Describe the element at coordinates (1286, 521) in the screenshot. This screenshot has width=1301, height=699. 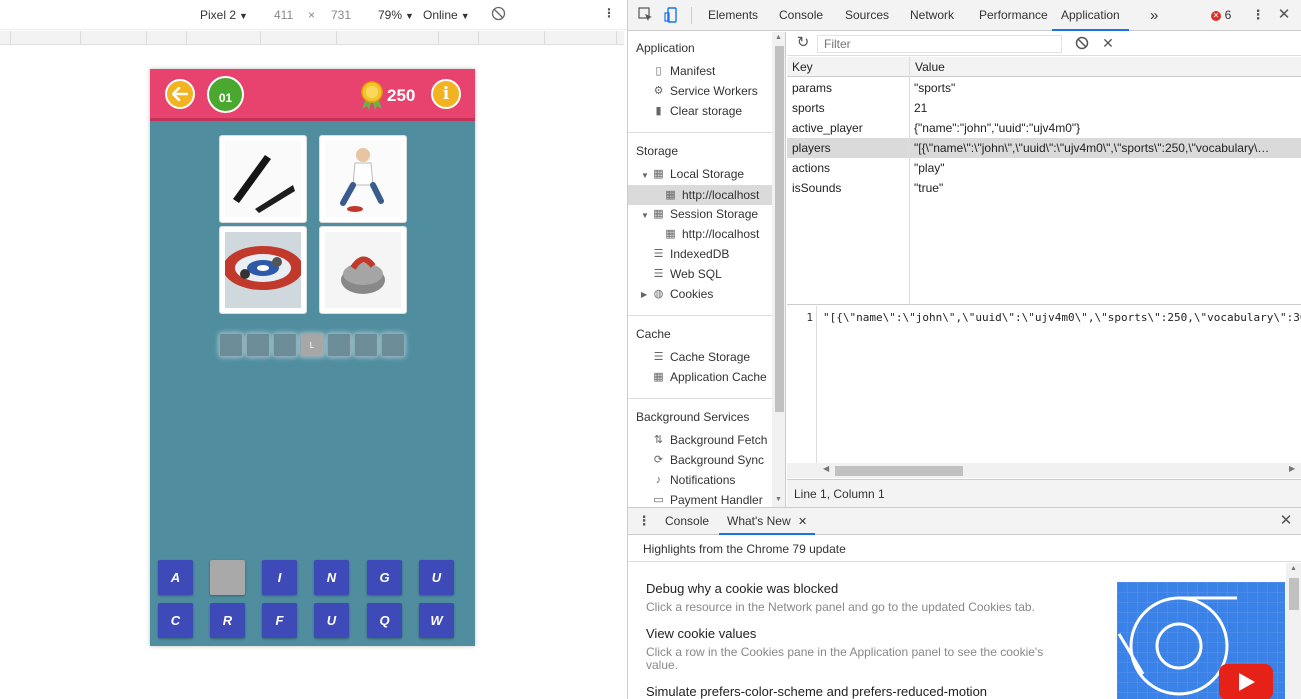
I see `close-drawer-icon: ✕` at that location.